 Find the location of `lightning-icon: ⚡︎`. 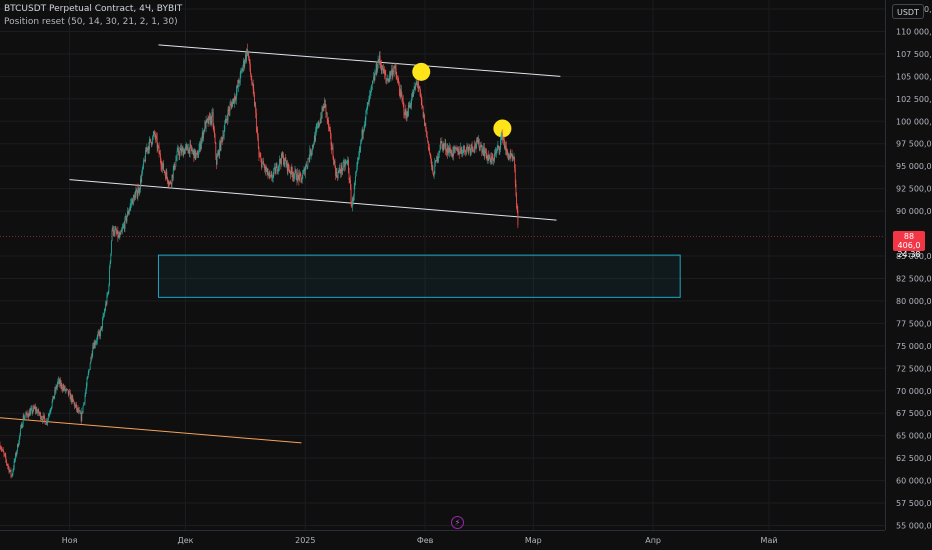

lightning-icon: ⚡︎ is located at coordinates (457, 522).